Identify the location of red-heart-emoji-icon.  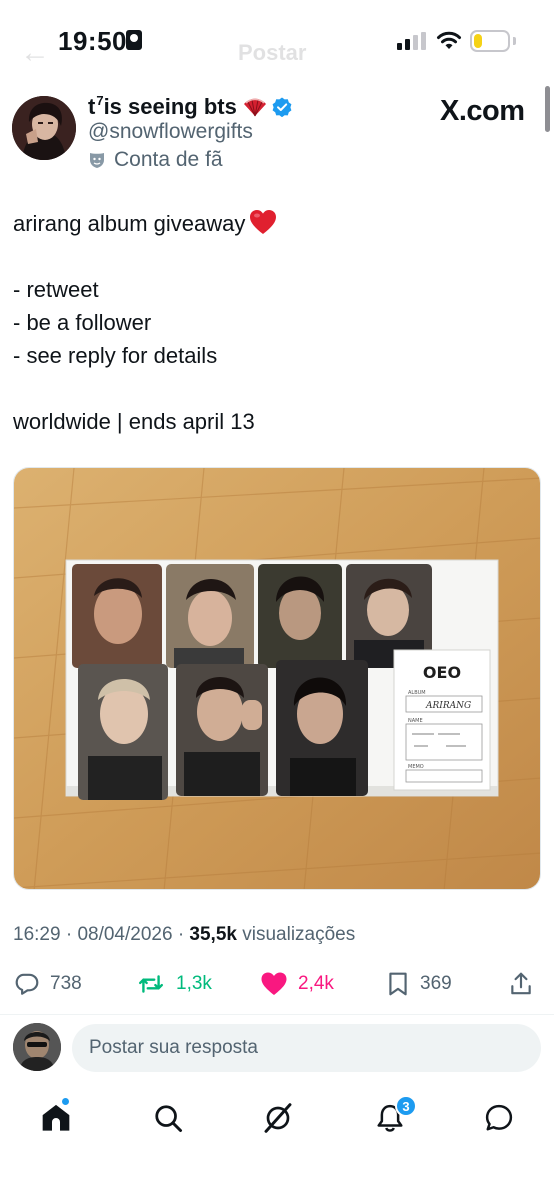
(263, 222).